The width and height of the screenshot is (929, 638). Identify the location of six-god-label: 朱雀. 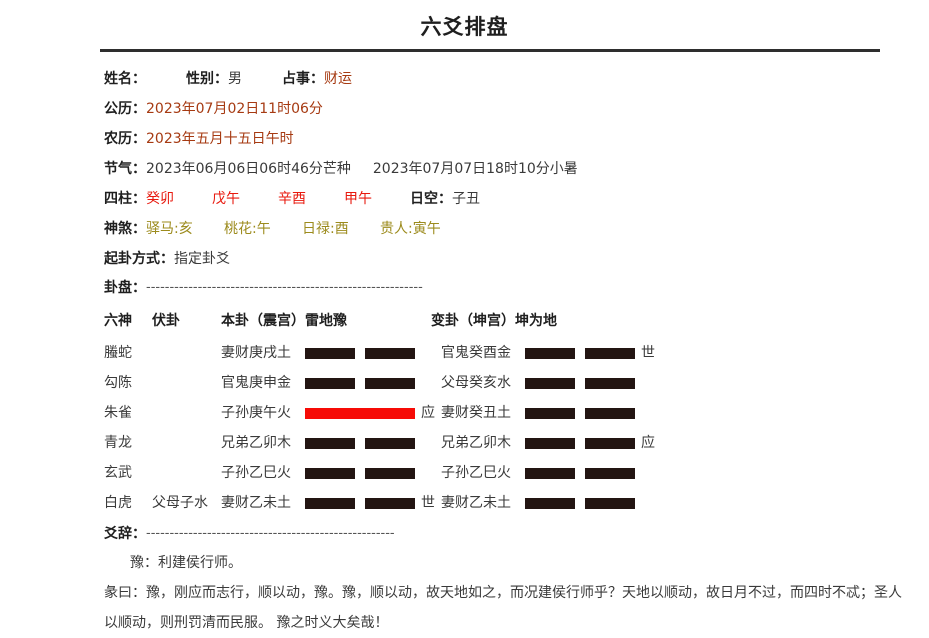
(118, 413).